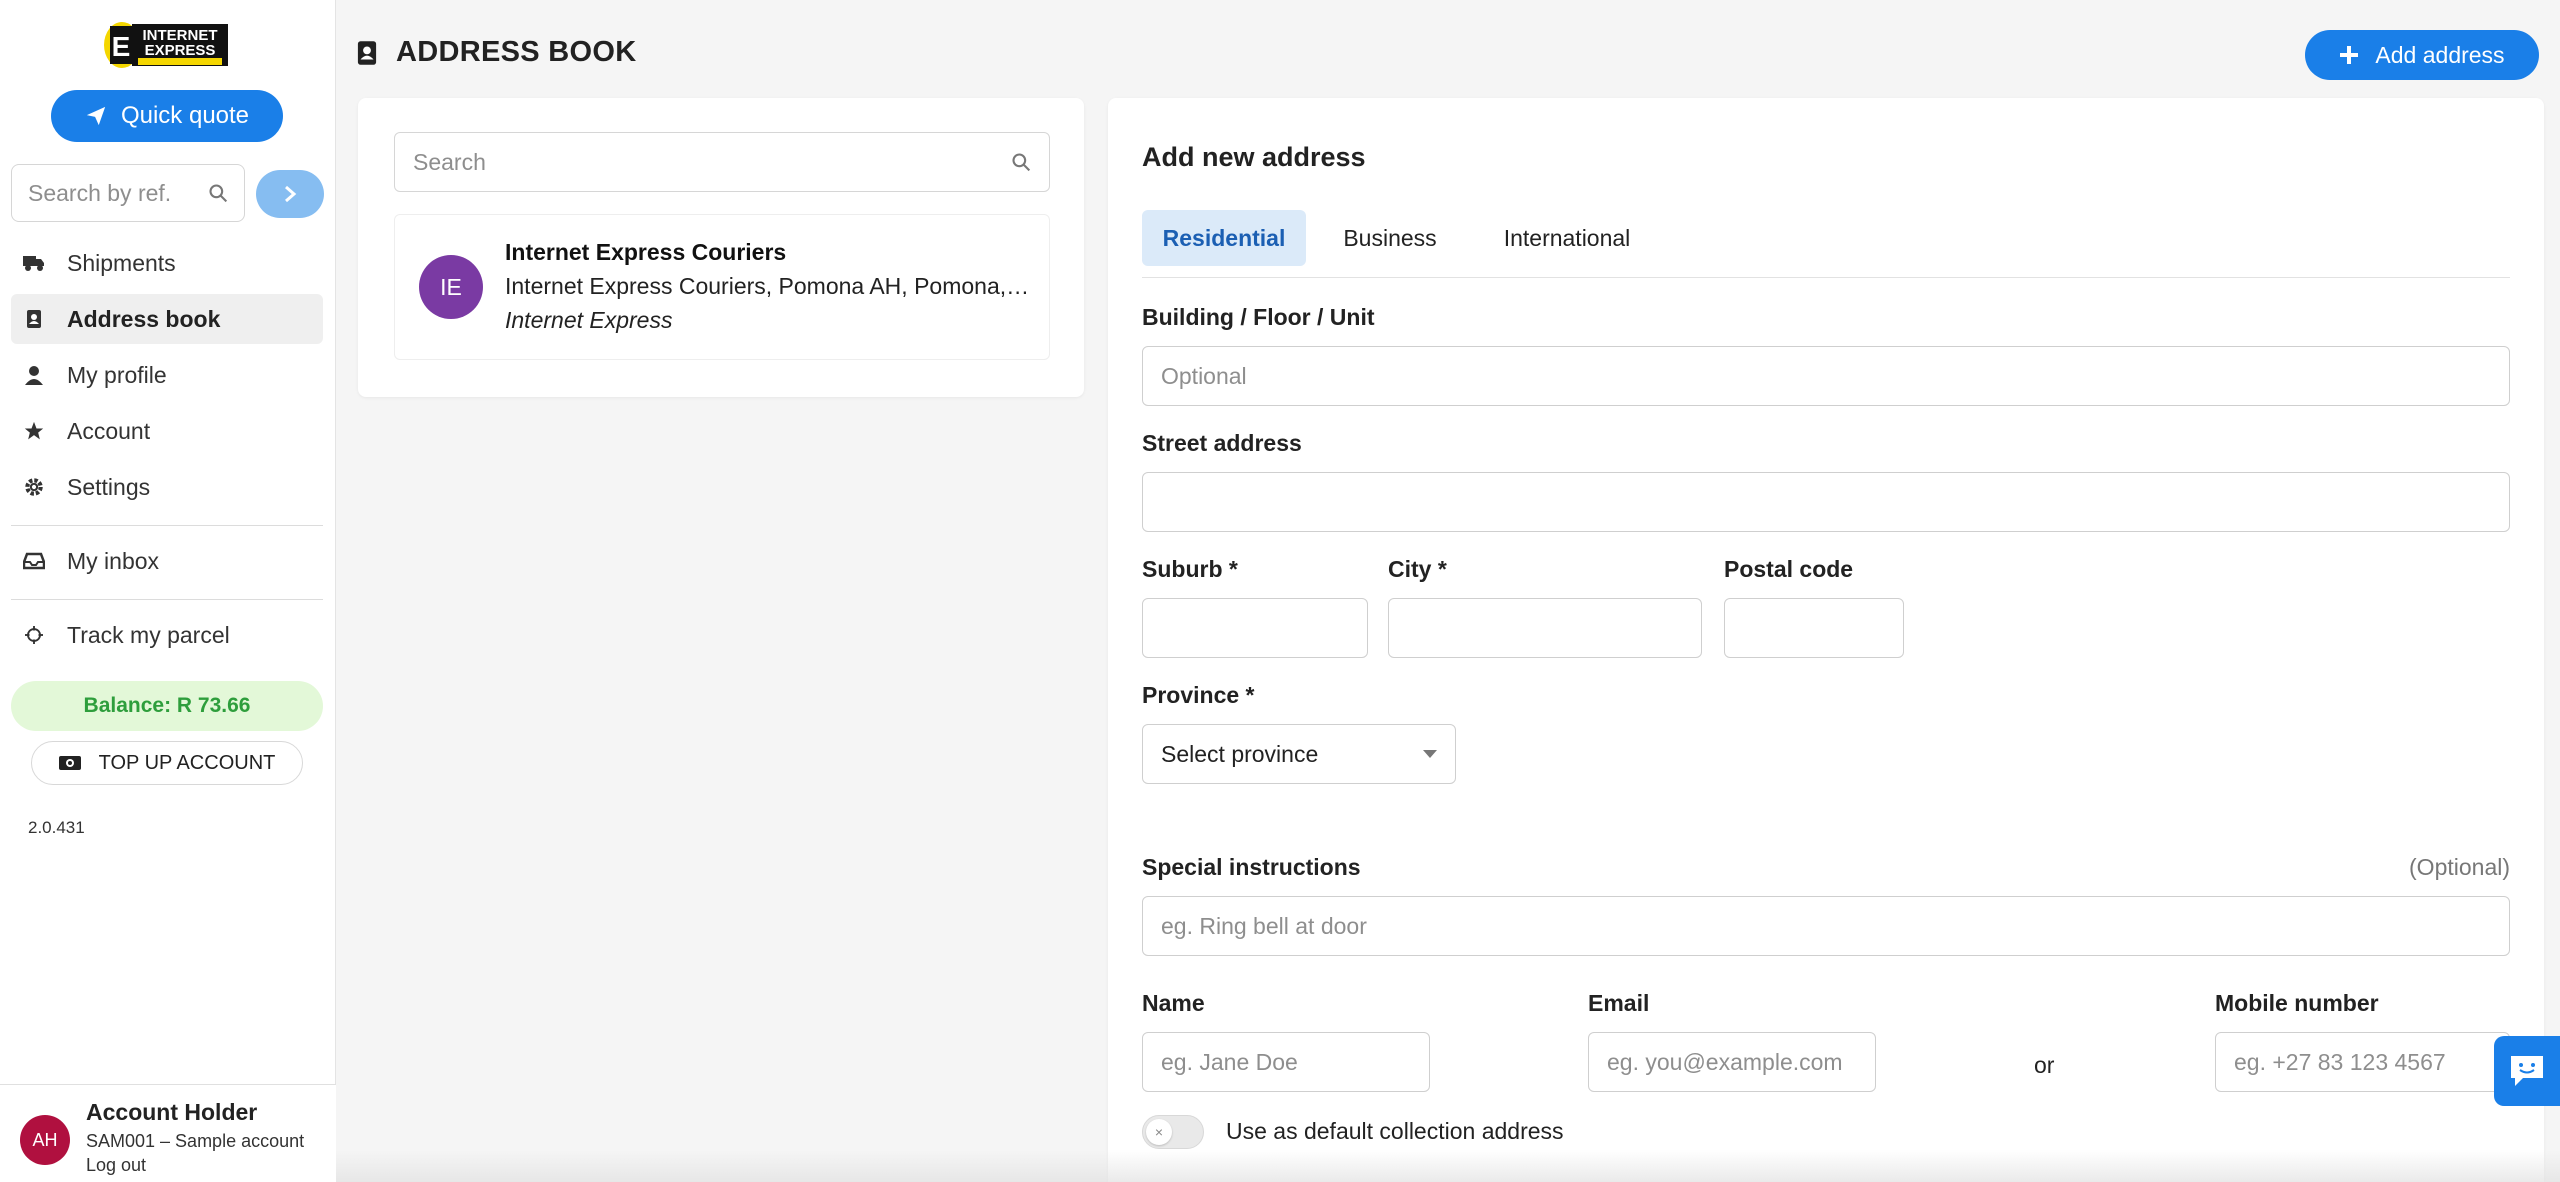  Describe the element at coordinates (34, 561) in the screenshot. I see `inbox-icon` at that location.